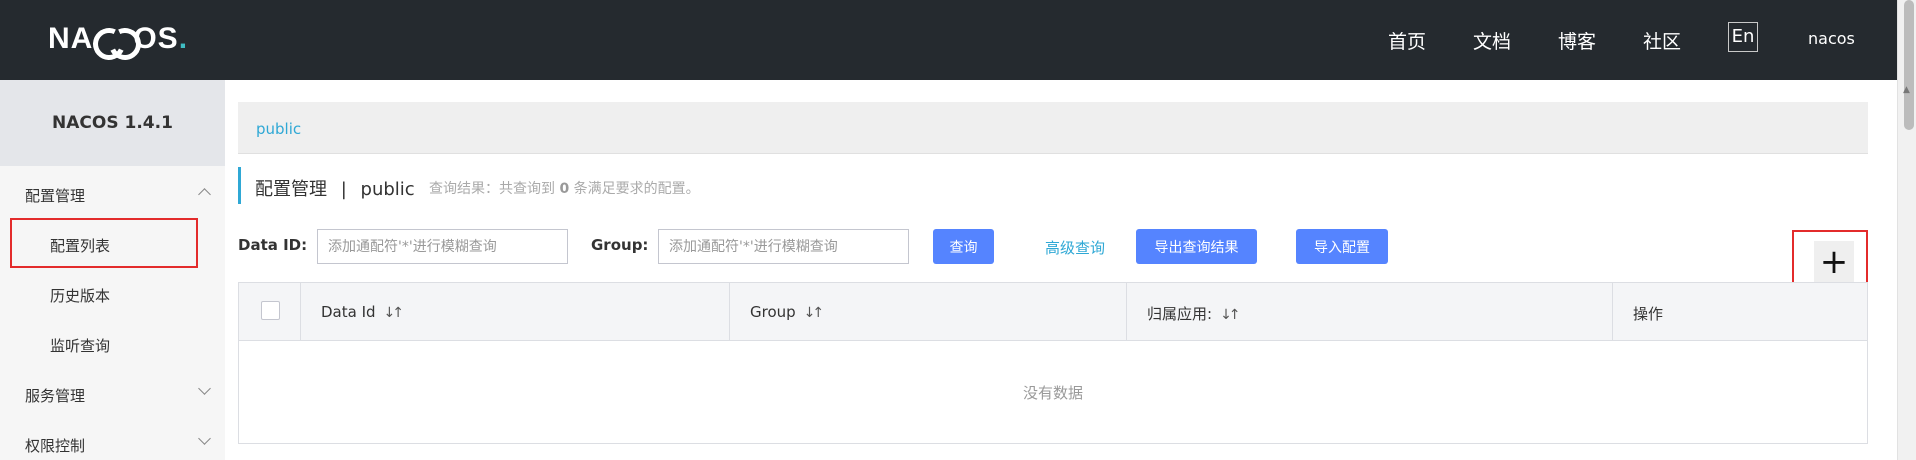 The image size is (1916, 460). What do you see at coordinates (928, 312) in the screenshot?
I see `column-header-group: Group ↓↑` at bounding box center [928, 312].